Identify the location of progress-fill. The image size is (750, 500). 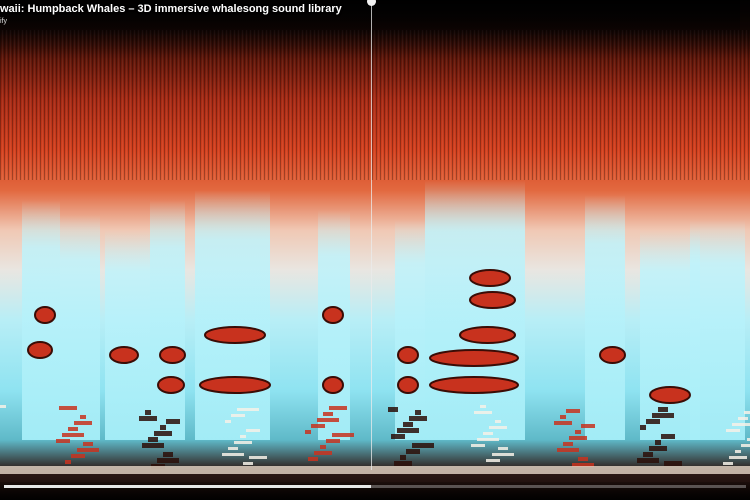
(188, 486).